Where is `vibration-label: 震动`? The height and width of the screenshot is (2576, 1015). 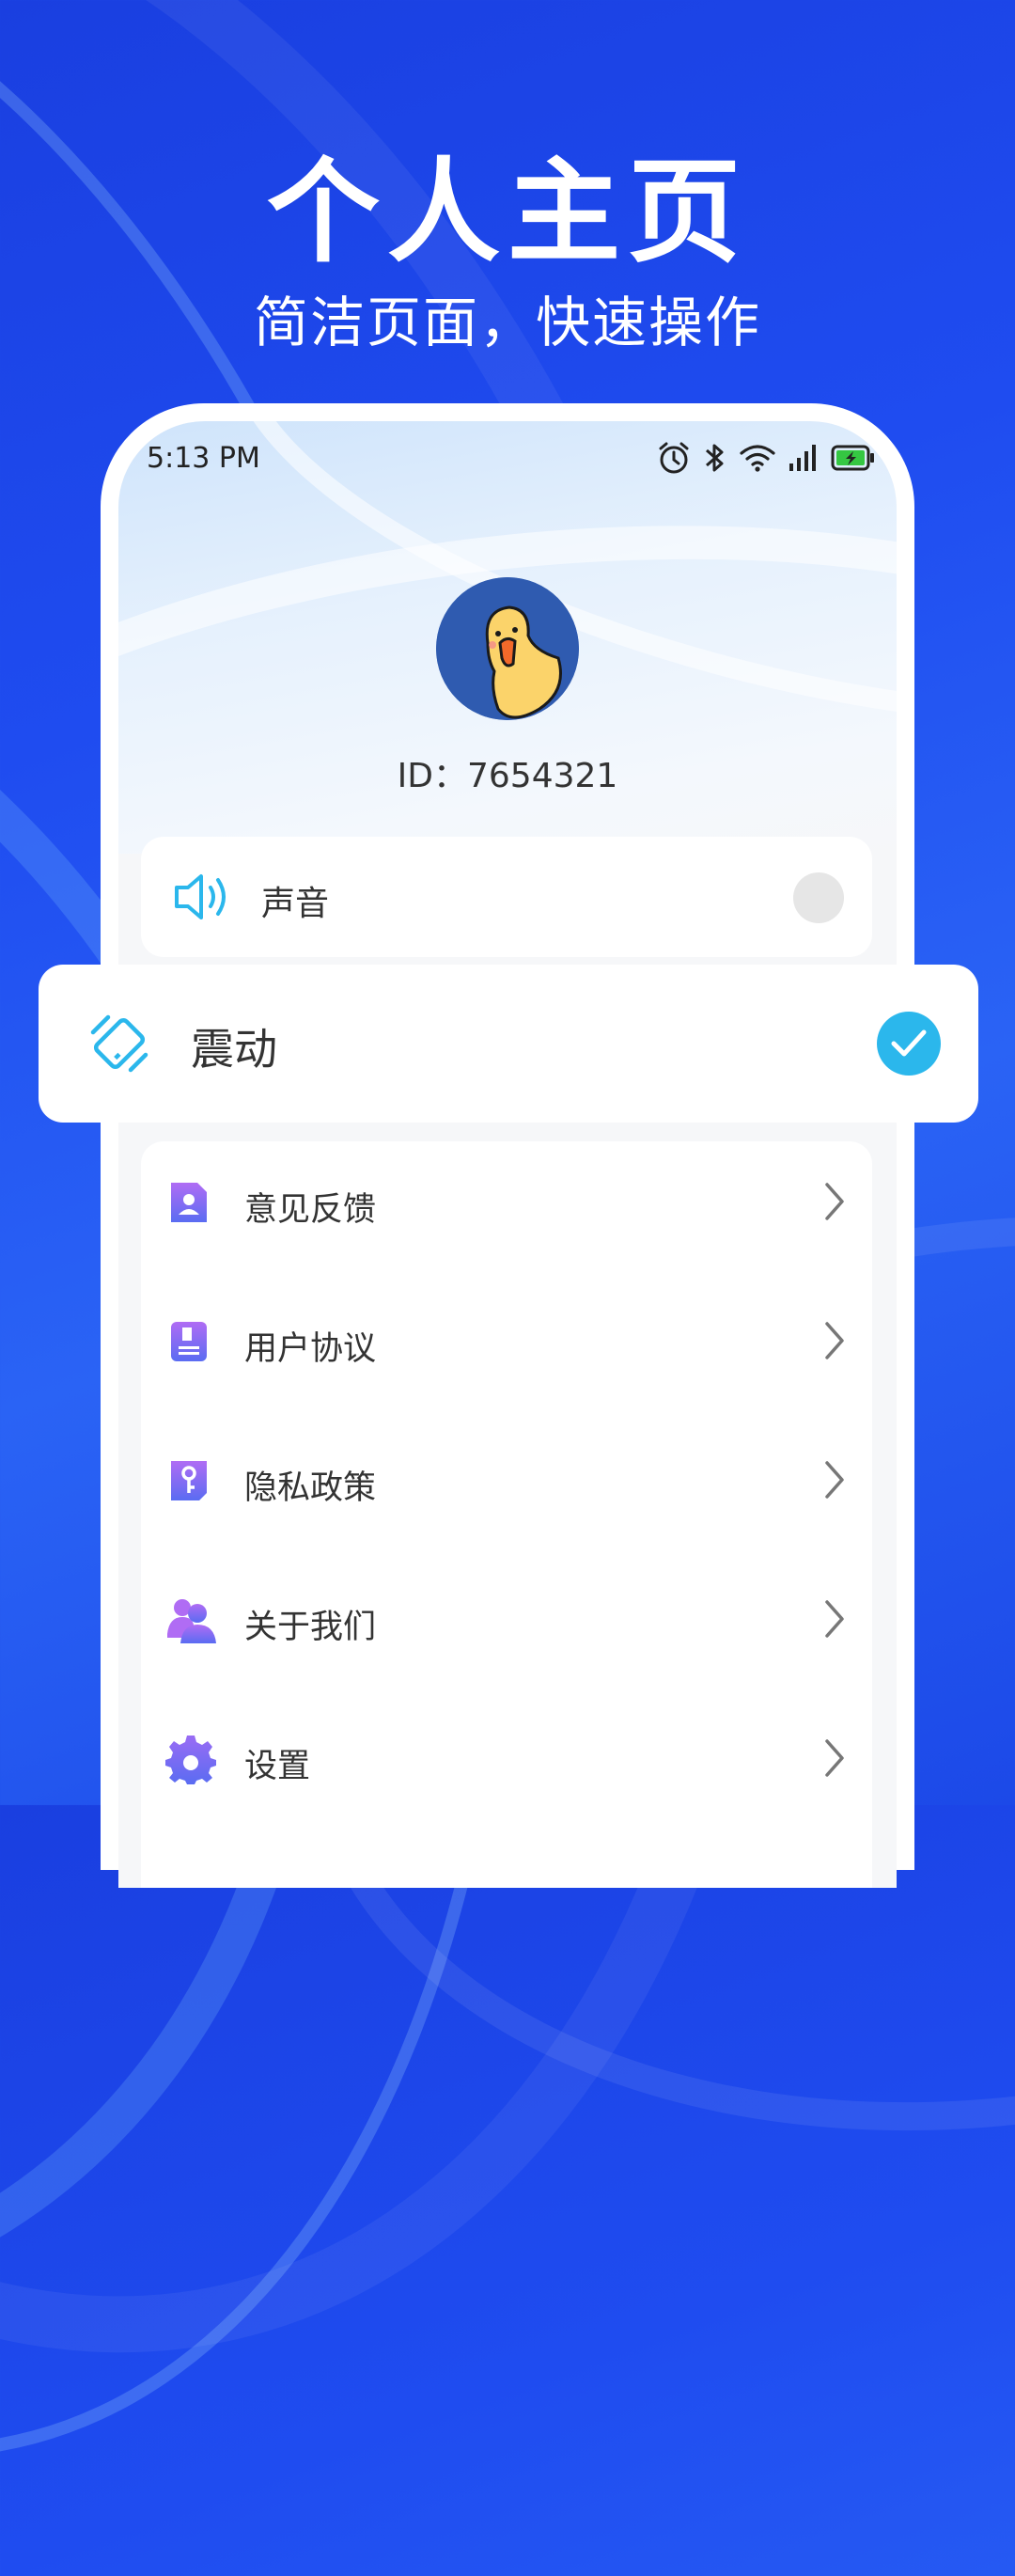
vibration-label: 震动 is located at coordinates (234, 1049).